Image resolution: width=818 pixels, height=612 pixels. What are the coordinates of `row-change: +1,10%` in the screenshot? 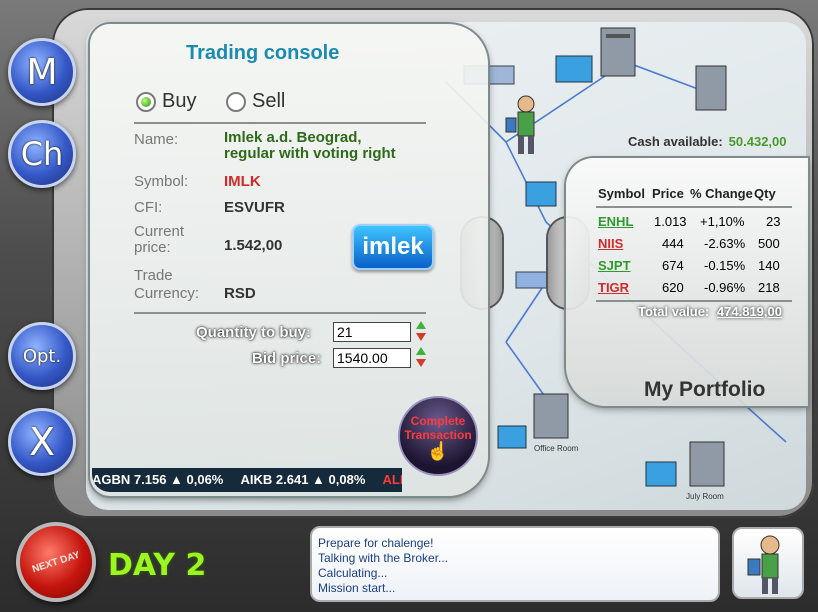 It's located at (722, 221).